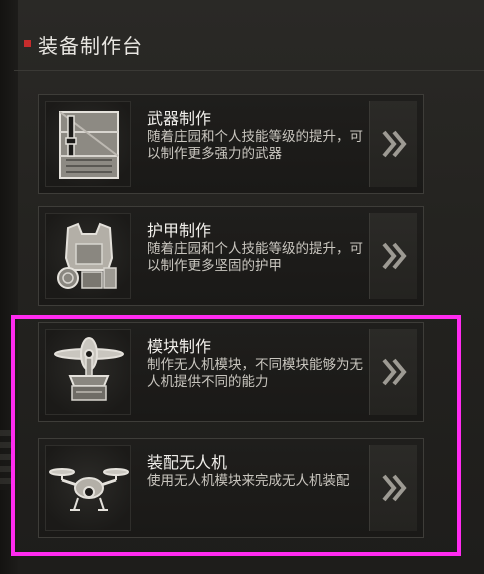 The height and width of the screenshot is (574, 484). I want to click on card-description: 随着庄园和个人技能等级的提升，可以制作更多坚固的护甲, so click(255, 257).